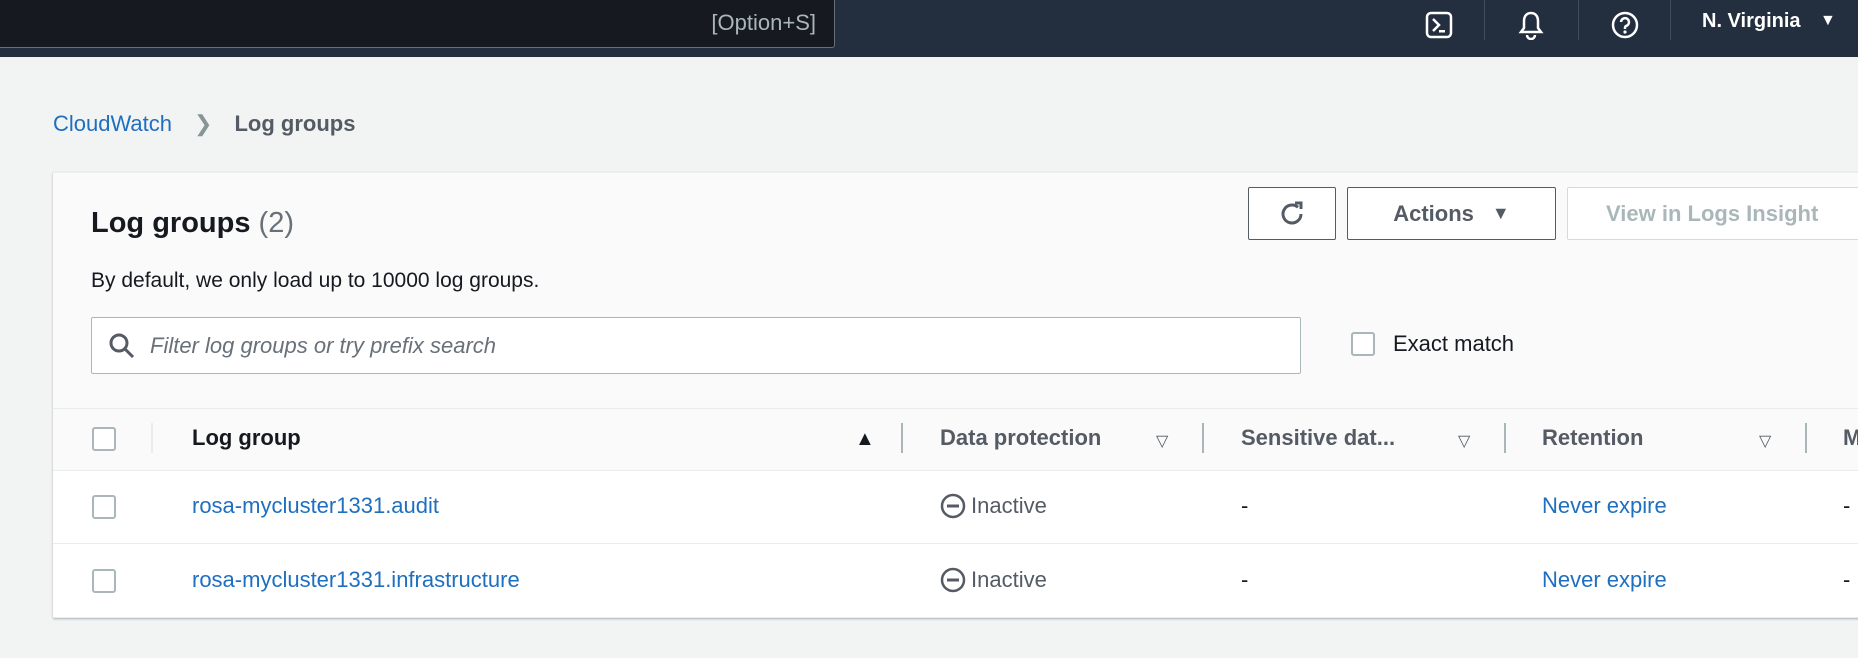  What do you see at coordinates (1592, 438) in the screenshot?
I see `column-retention: Retention` at bounding box center [1592, 438].